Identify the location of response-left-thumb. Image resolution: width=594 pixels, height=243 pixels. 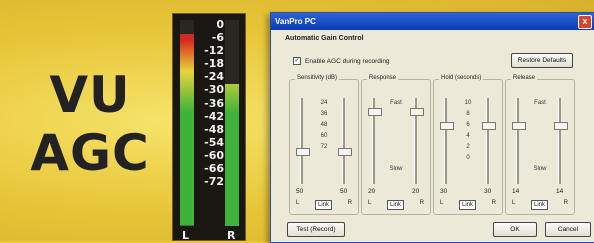
(375, 111).